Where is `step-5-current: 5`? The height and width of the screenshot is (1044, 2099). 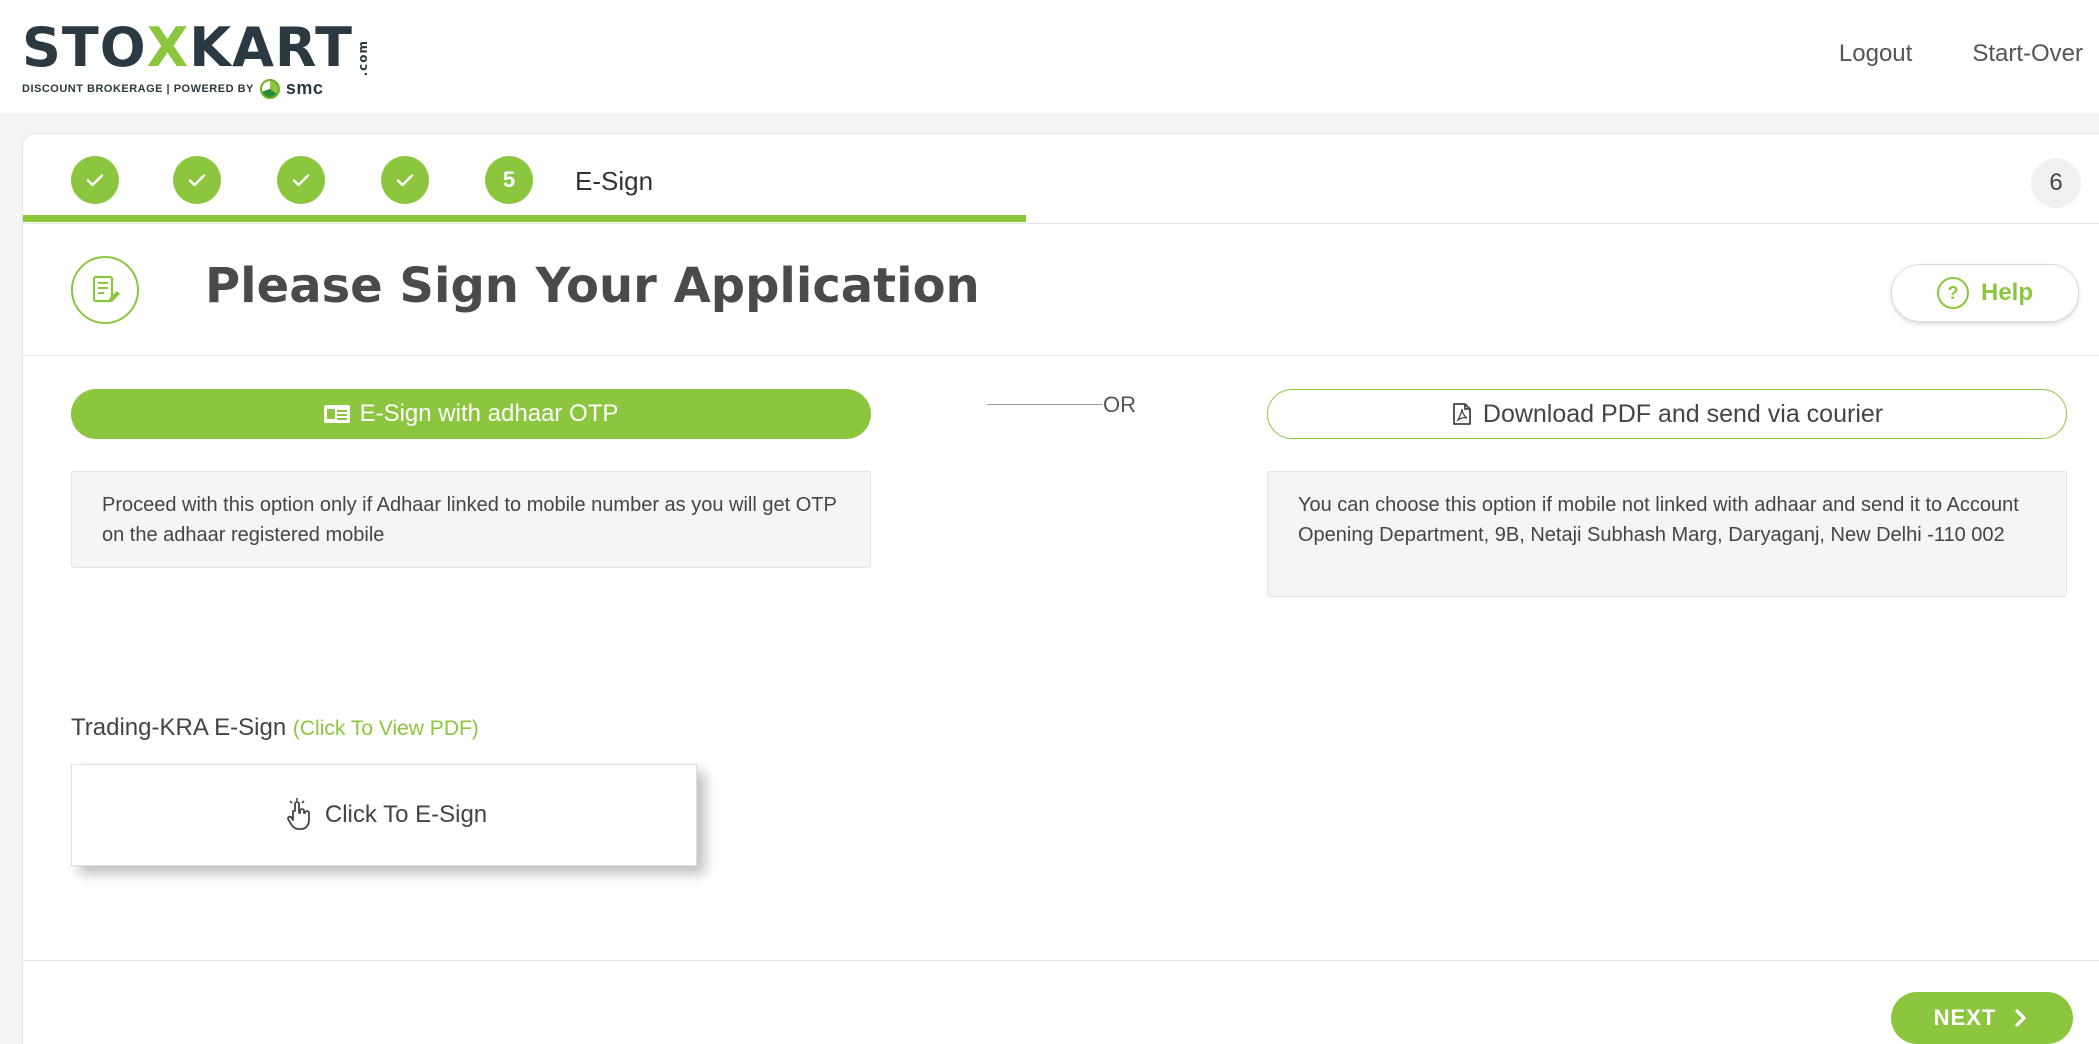 step-5-current: 5 is located at coordinates (509, 180).